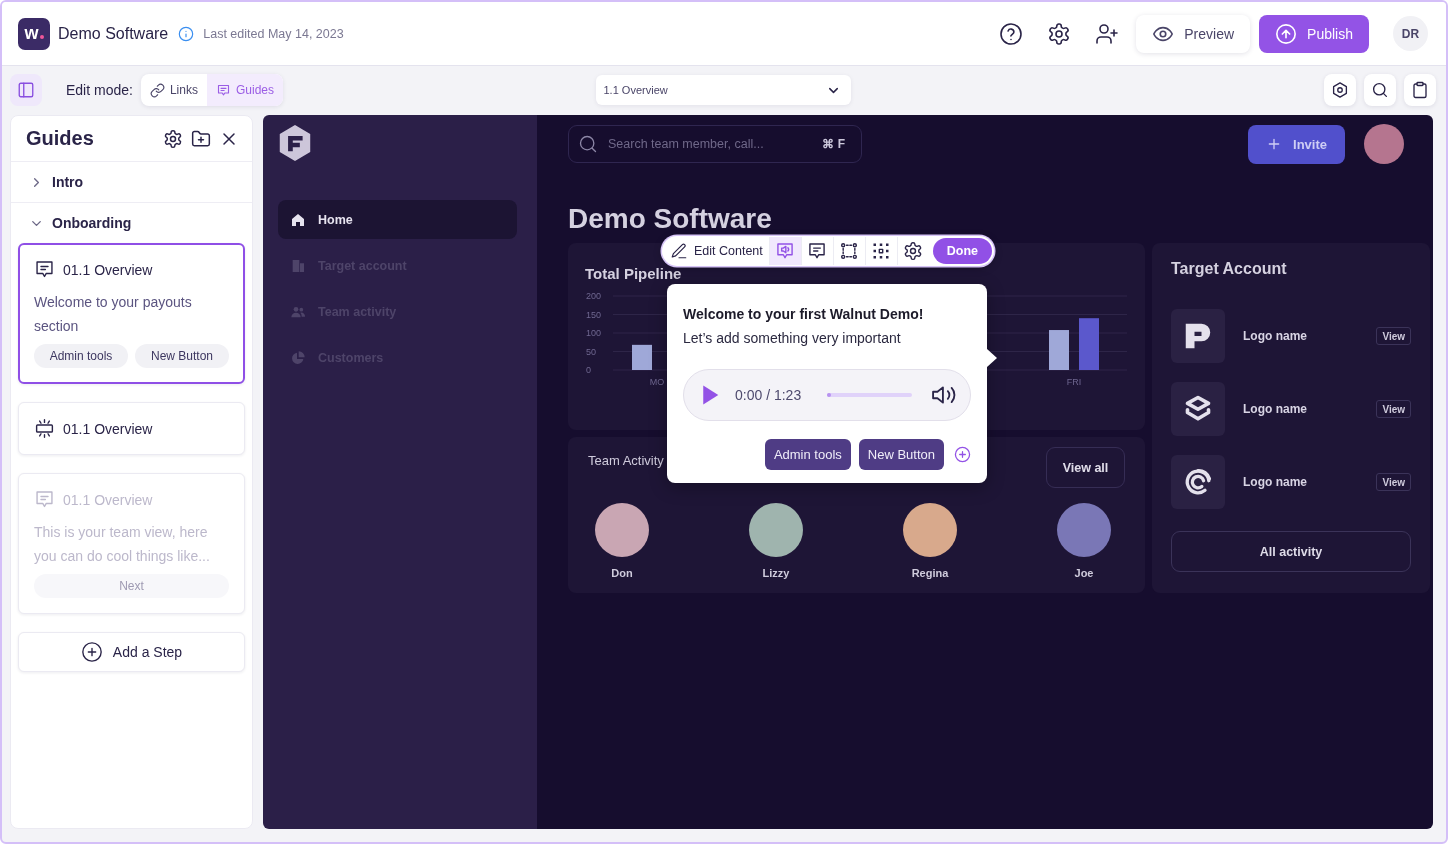 The height and width of the screenshot is (844, 1448). What do you see at coordinates (670, 219) in the screenshot?
I see `page-heading: Demo Software` at bounding box center [670, 219].